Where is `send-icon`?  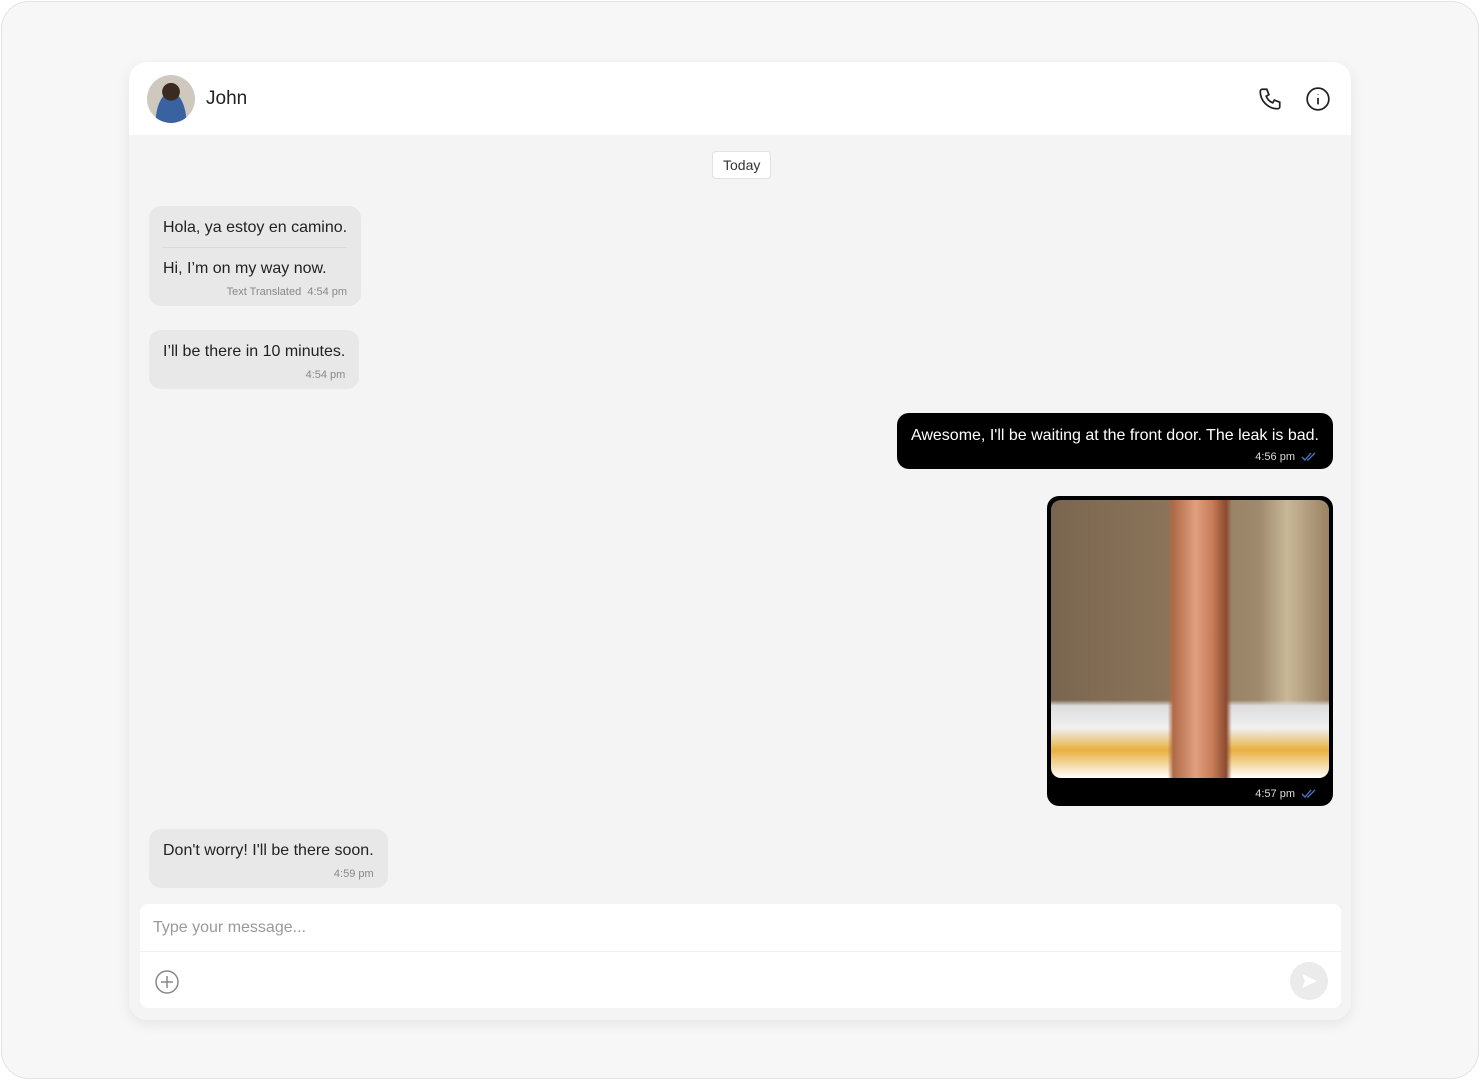
send-icon is located at coordinates (1309, 981).